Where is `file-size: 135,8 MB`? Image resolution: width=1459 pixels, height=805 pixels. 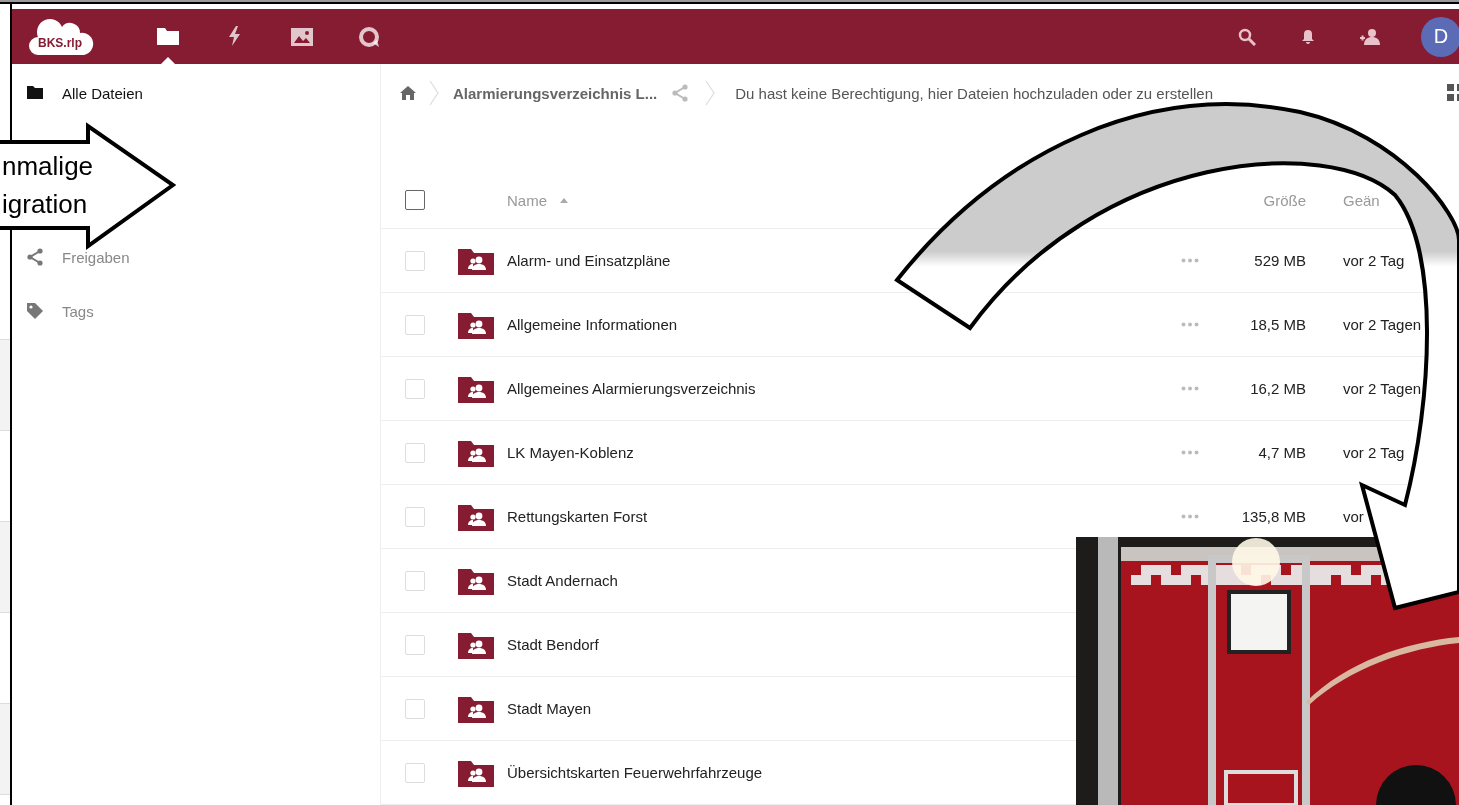
file-size: 135,8 MB is located at coordinates (1273, 516).